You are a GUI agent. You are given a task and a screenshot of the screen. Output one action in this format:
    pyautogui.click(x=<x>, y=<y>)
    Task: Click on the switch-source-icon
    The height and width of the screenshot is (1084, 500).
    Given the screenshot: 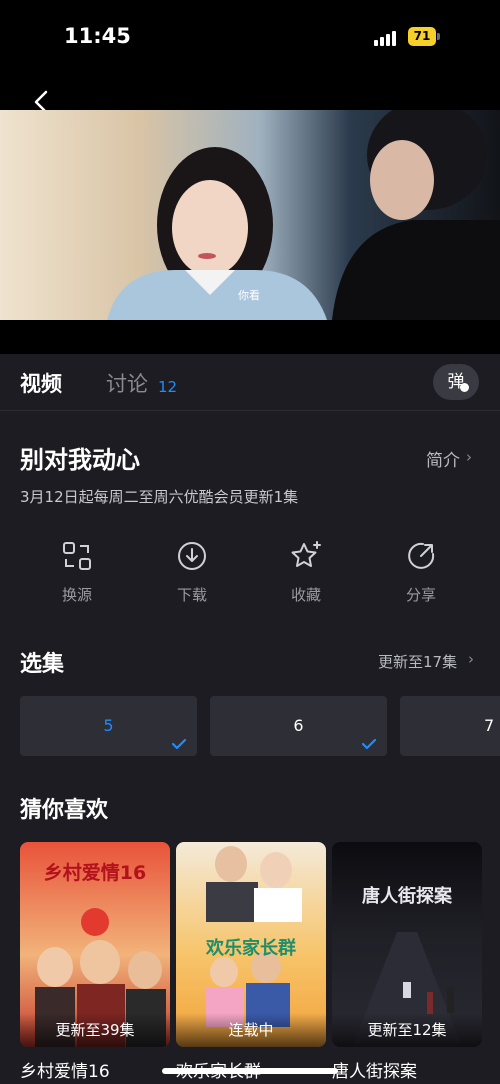 What is the action you would take?
    pyautogui.click(x=77, y=556)
    